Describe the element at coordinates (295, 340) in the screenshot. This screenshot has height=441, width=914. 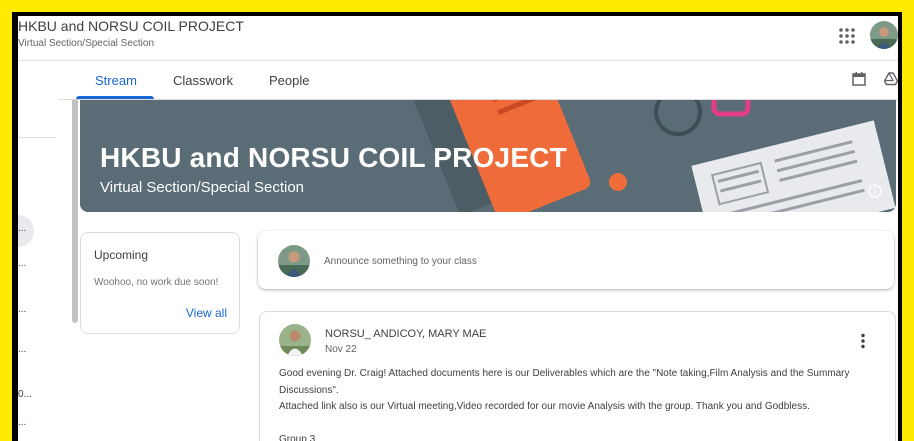
I see `author-avatar` at that location.